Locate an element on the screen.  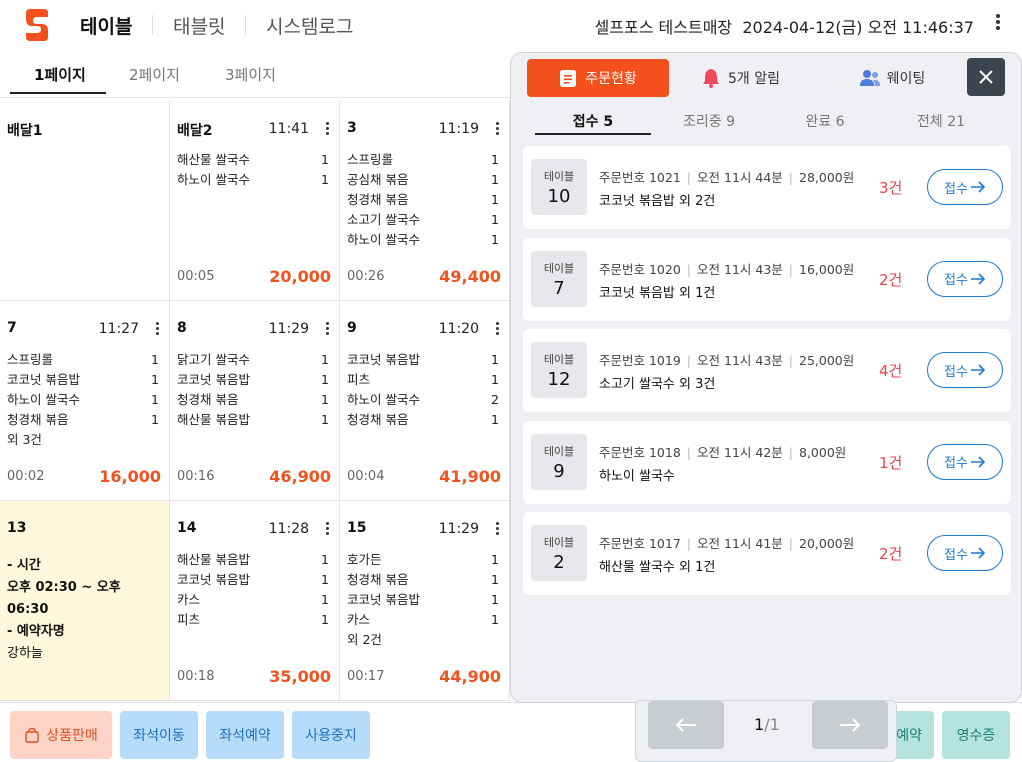
order-amount: 16,000원 is located at coordinates (827, 269).